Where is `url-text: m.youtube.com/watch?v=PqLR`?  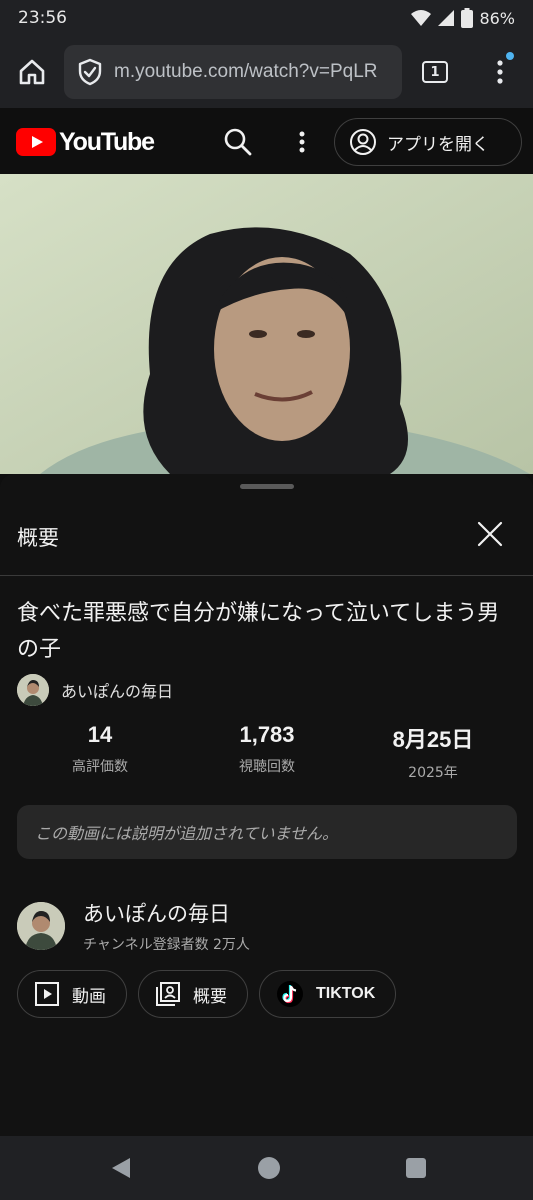
url-text: m.youtube.com/watch?v=PqLR is located at coordinates (246, 71).